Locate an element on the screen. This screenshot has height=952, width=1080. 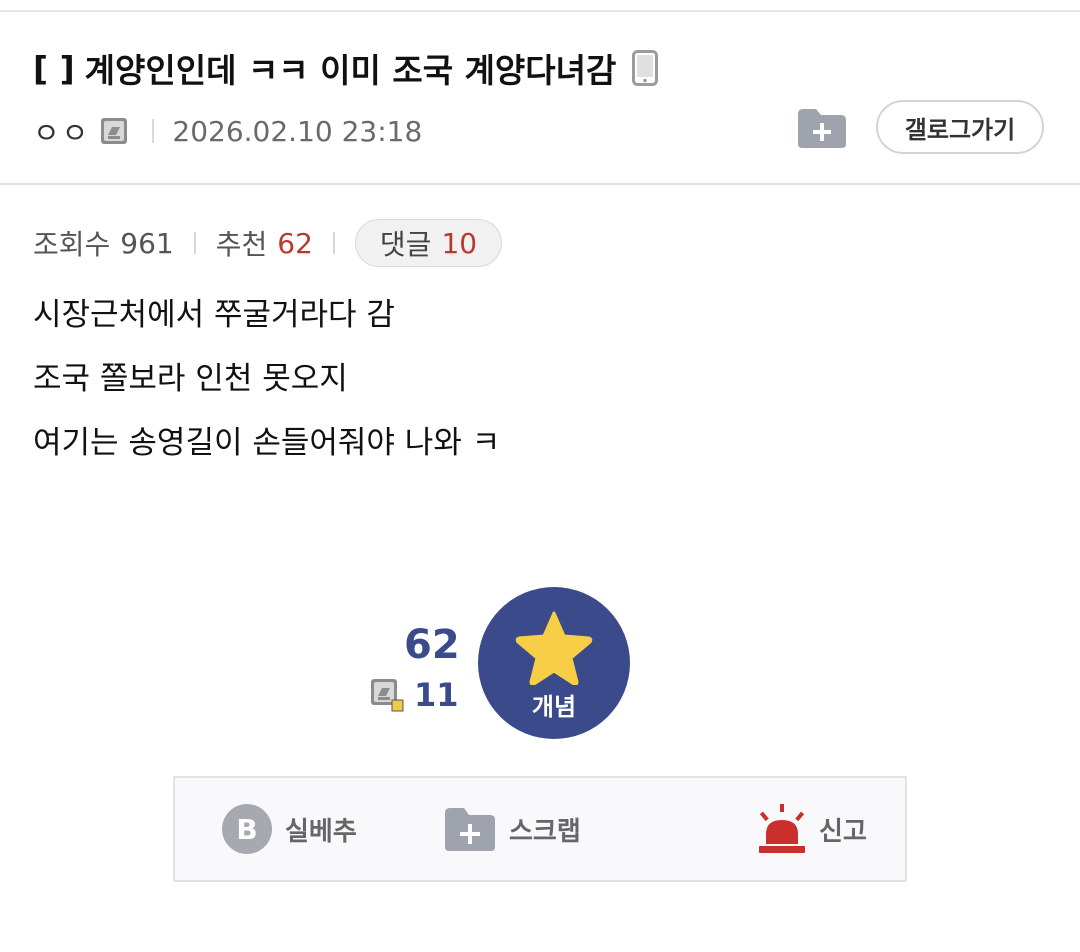
comments-count: 10 is located at coordinates (459, 243).